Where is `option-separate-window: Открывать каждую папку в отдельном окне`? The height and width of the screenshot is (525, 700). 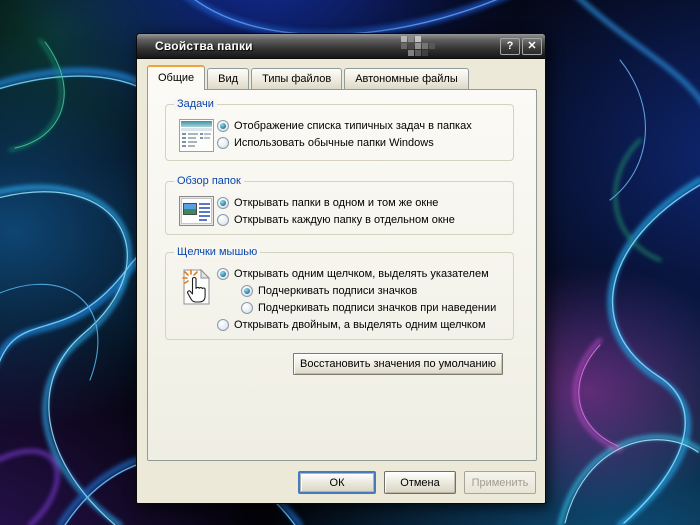
option-separate-window: Открывать каждую папку в отдельном окне is located at coordinates (361, 219).